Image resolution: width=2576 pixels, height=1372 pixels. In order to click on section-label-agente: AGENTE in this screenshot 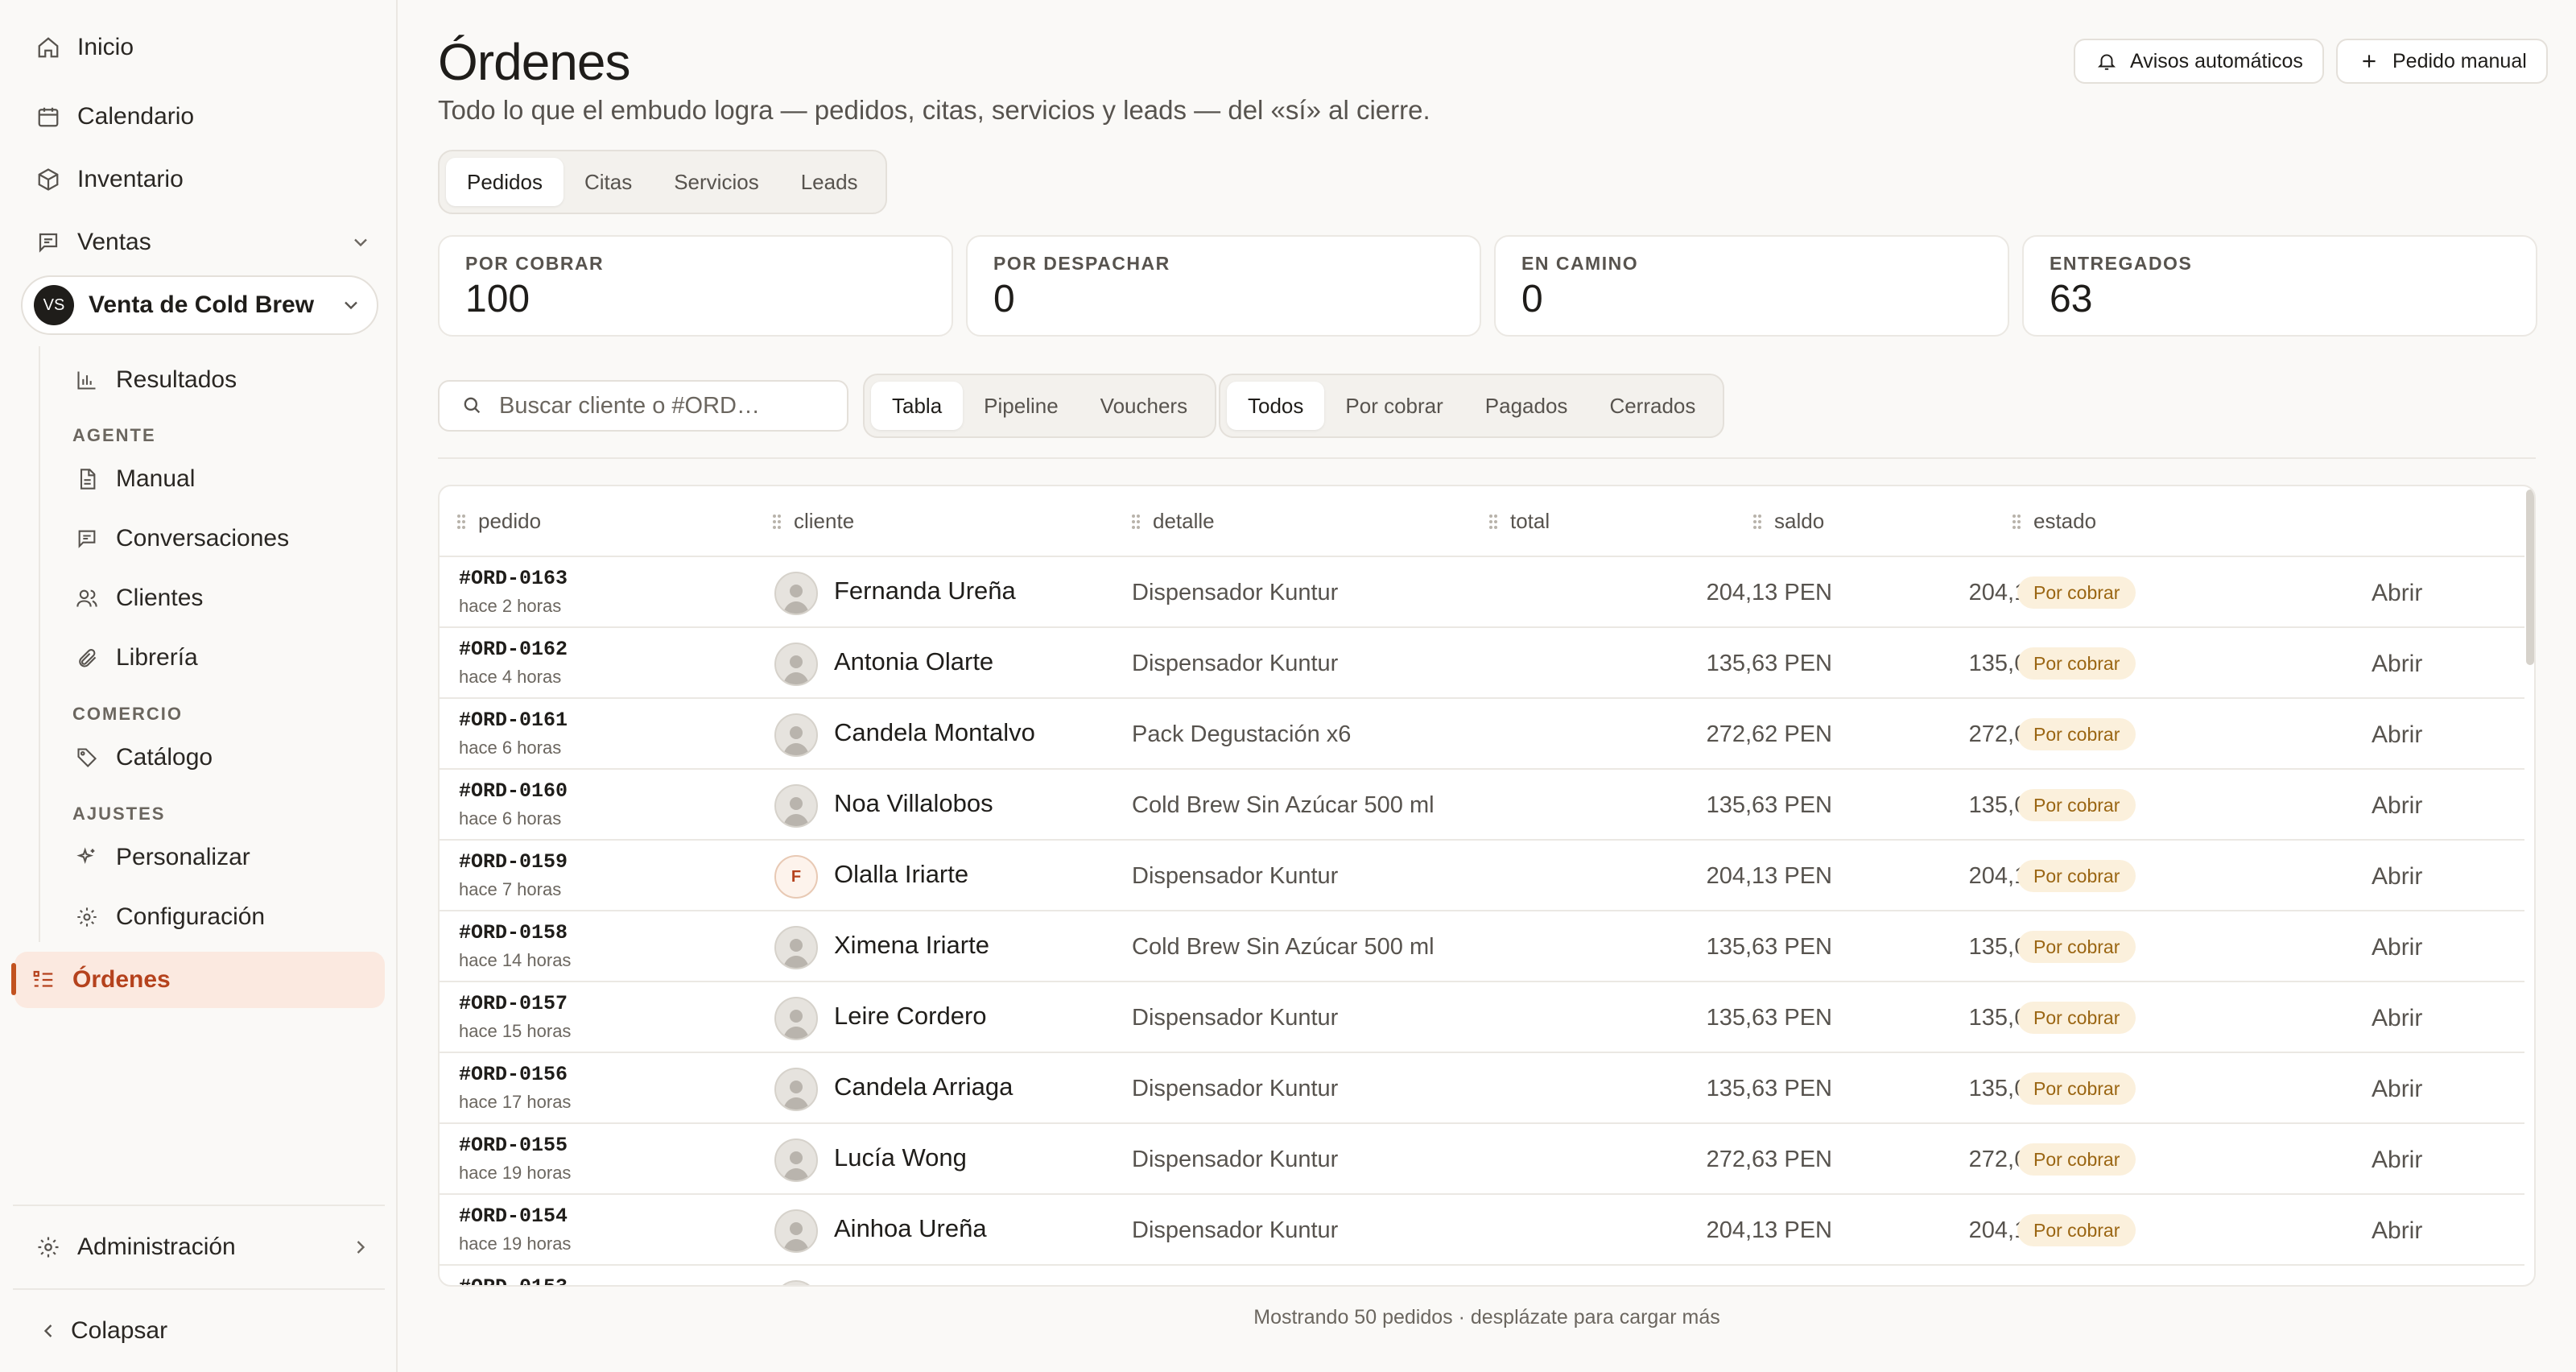, I will do `click(114, 435)`.